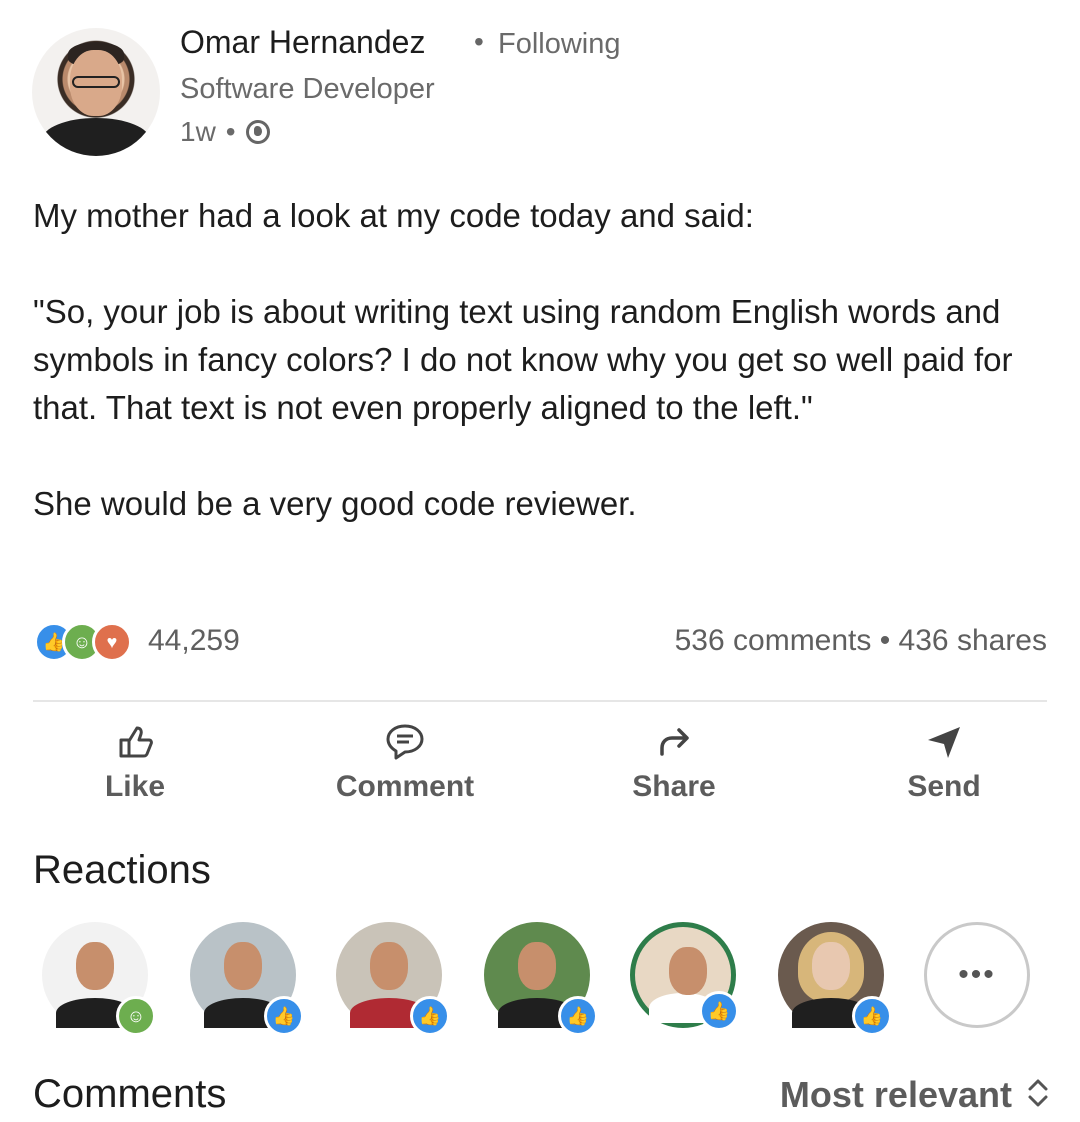  Describe the element at coordinates (944, 786) in the screenshot. I see `send-label: Send` at that location.